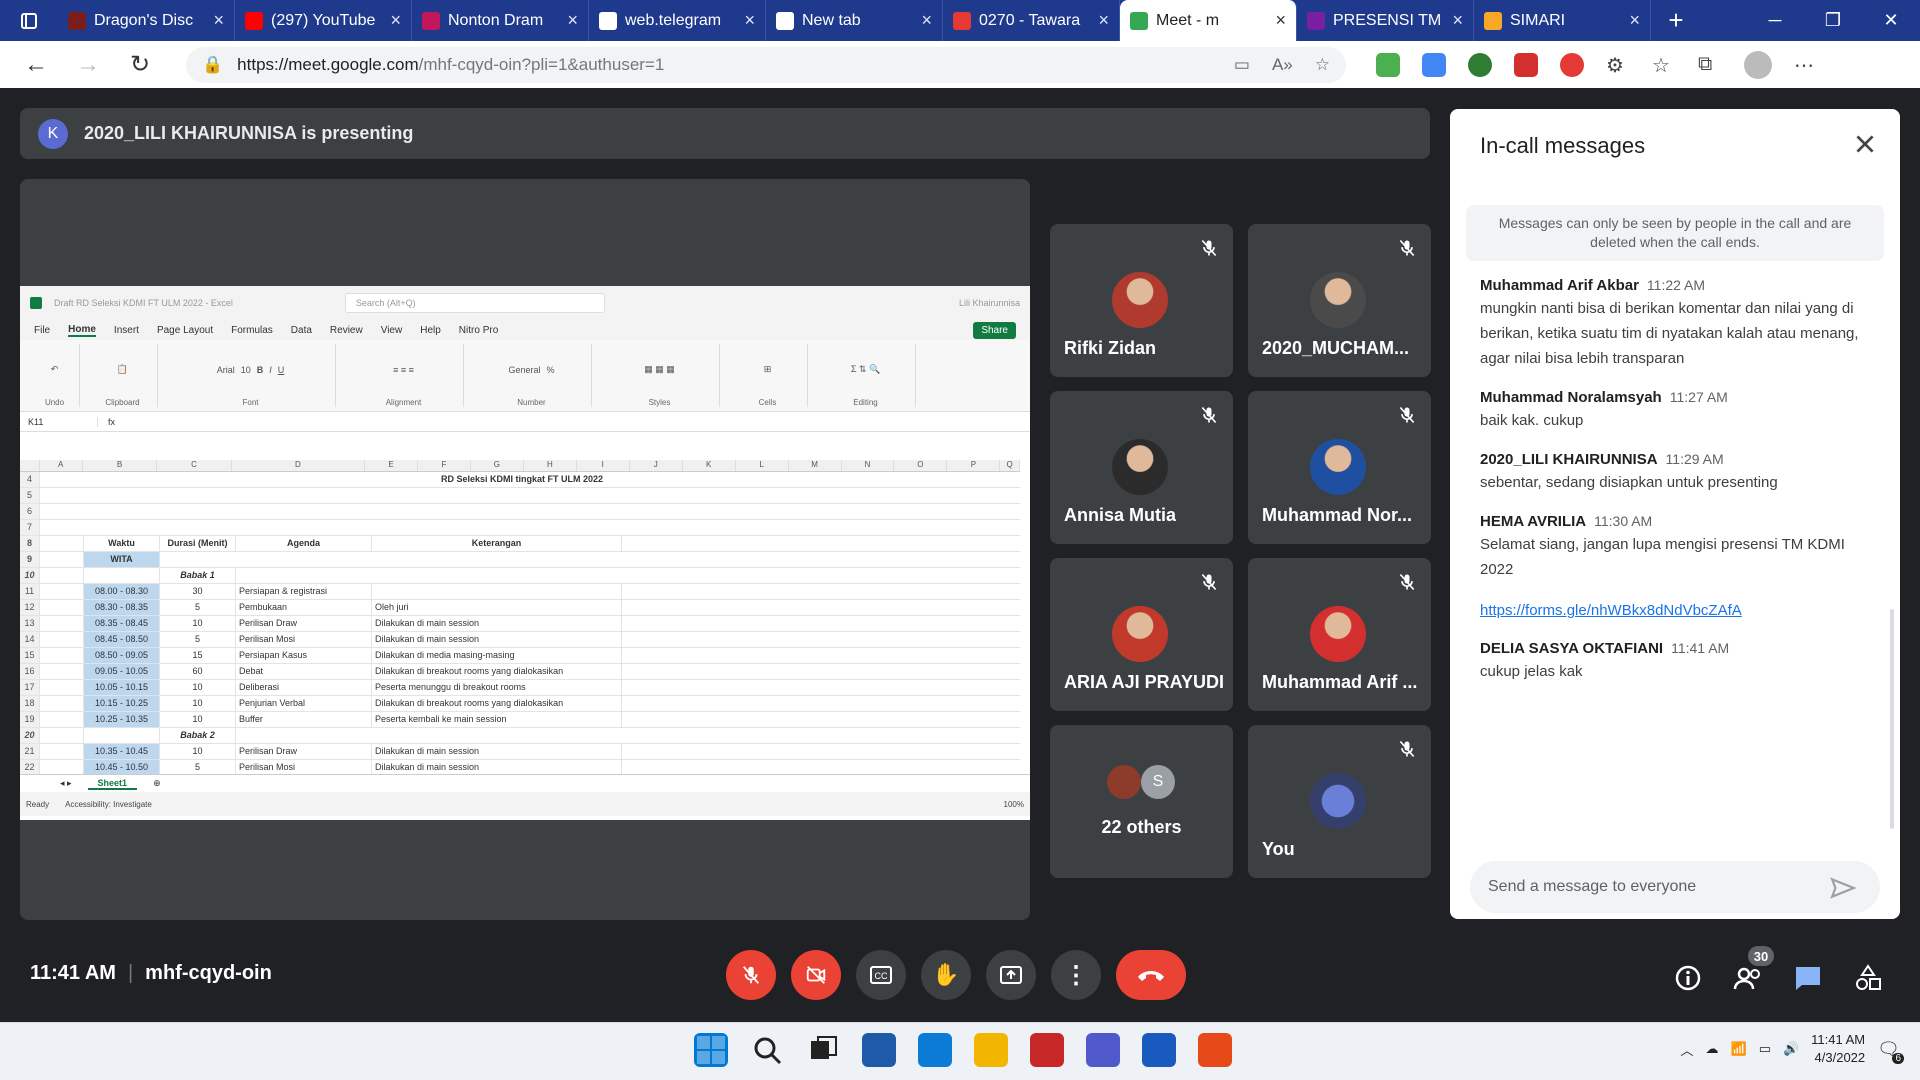  What do you see at coordinates (88, 65) in the screenshot?
I see `forward-button: →` at bounding box center [88, 65].